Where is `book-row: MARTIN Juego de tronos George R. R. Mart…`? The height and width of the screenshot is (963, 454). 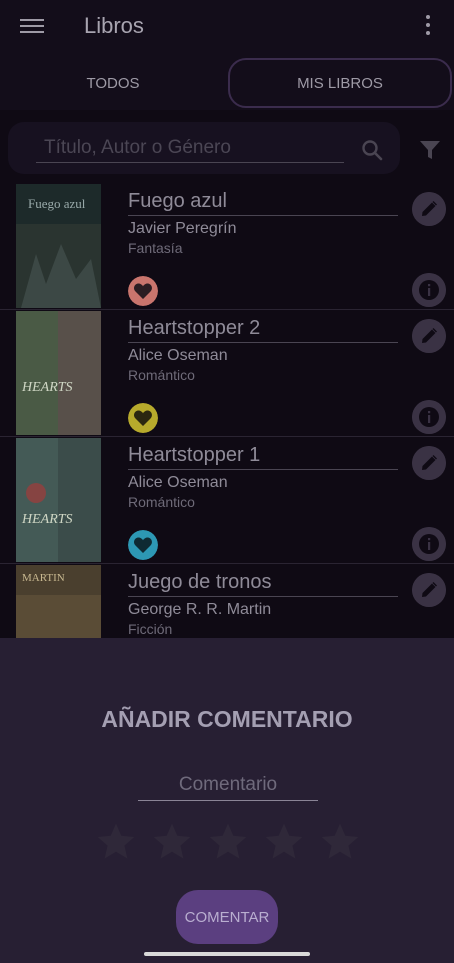
book-row: MARTIN Juego de tronos George R. R. Mart… is located at coordinates (227, 600).